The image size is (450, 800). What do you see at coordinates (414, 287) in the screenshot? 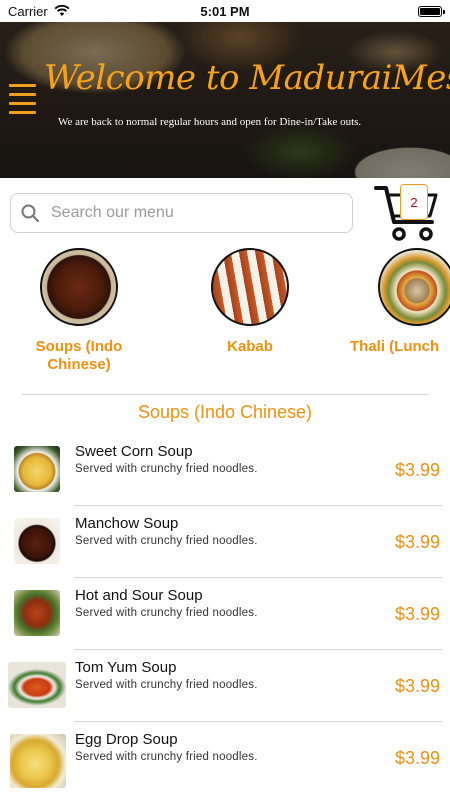
I see `thali-plate-image` at bounding box center [414, 287].